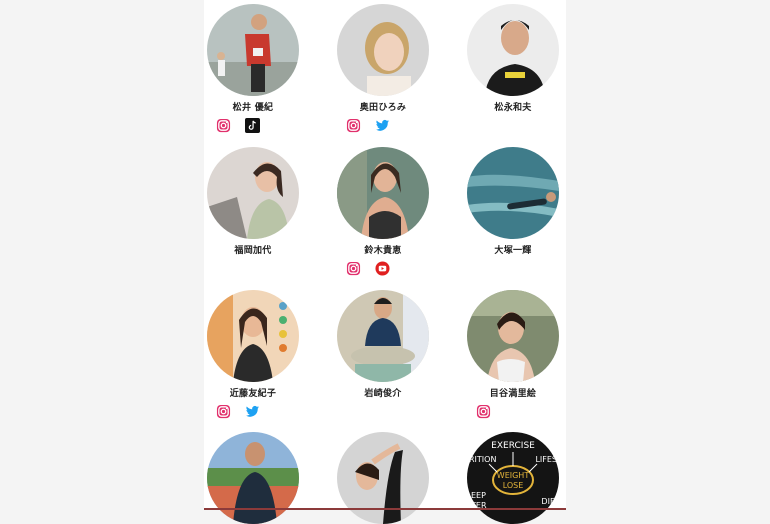  What do you see at coordinates (253, 108) in the screenshot?
I see `member-name: 松井 優紀` at bounding box center [253, 108].